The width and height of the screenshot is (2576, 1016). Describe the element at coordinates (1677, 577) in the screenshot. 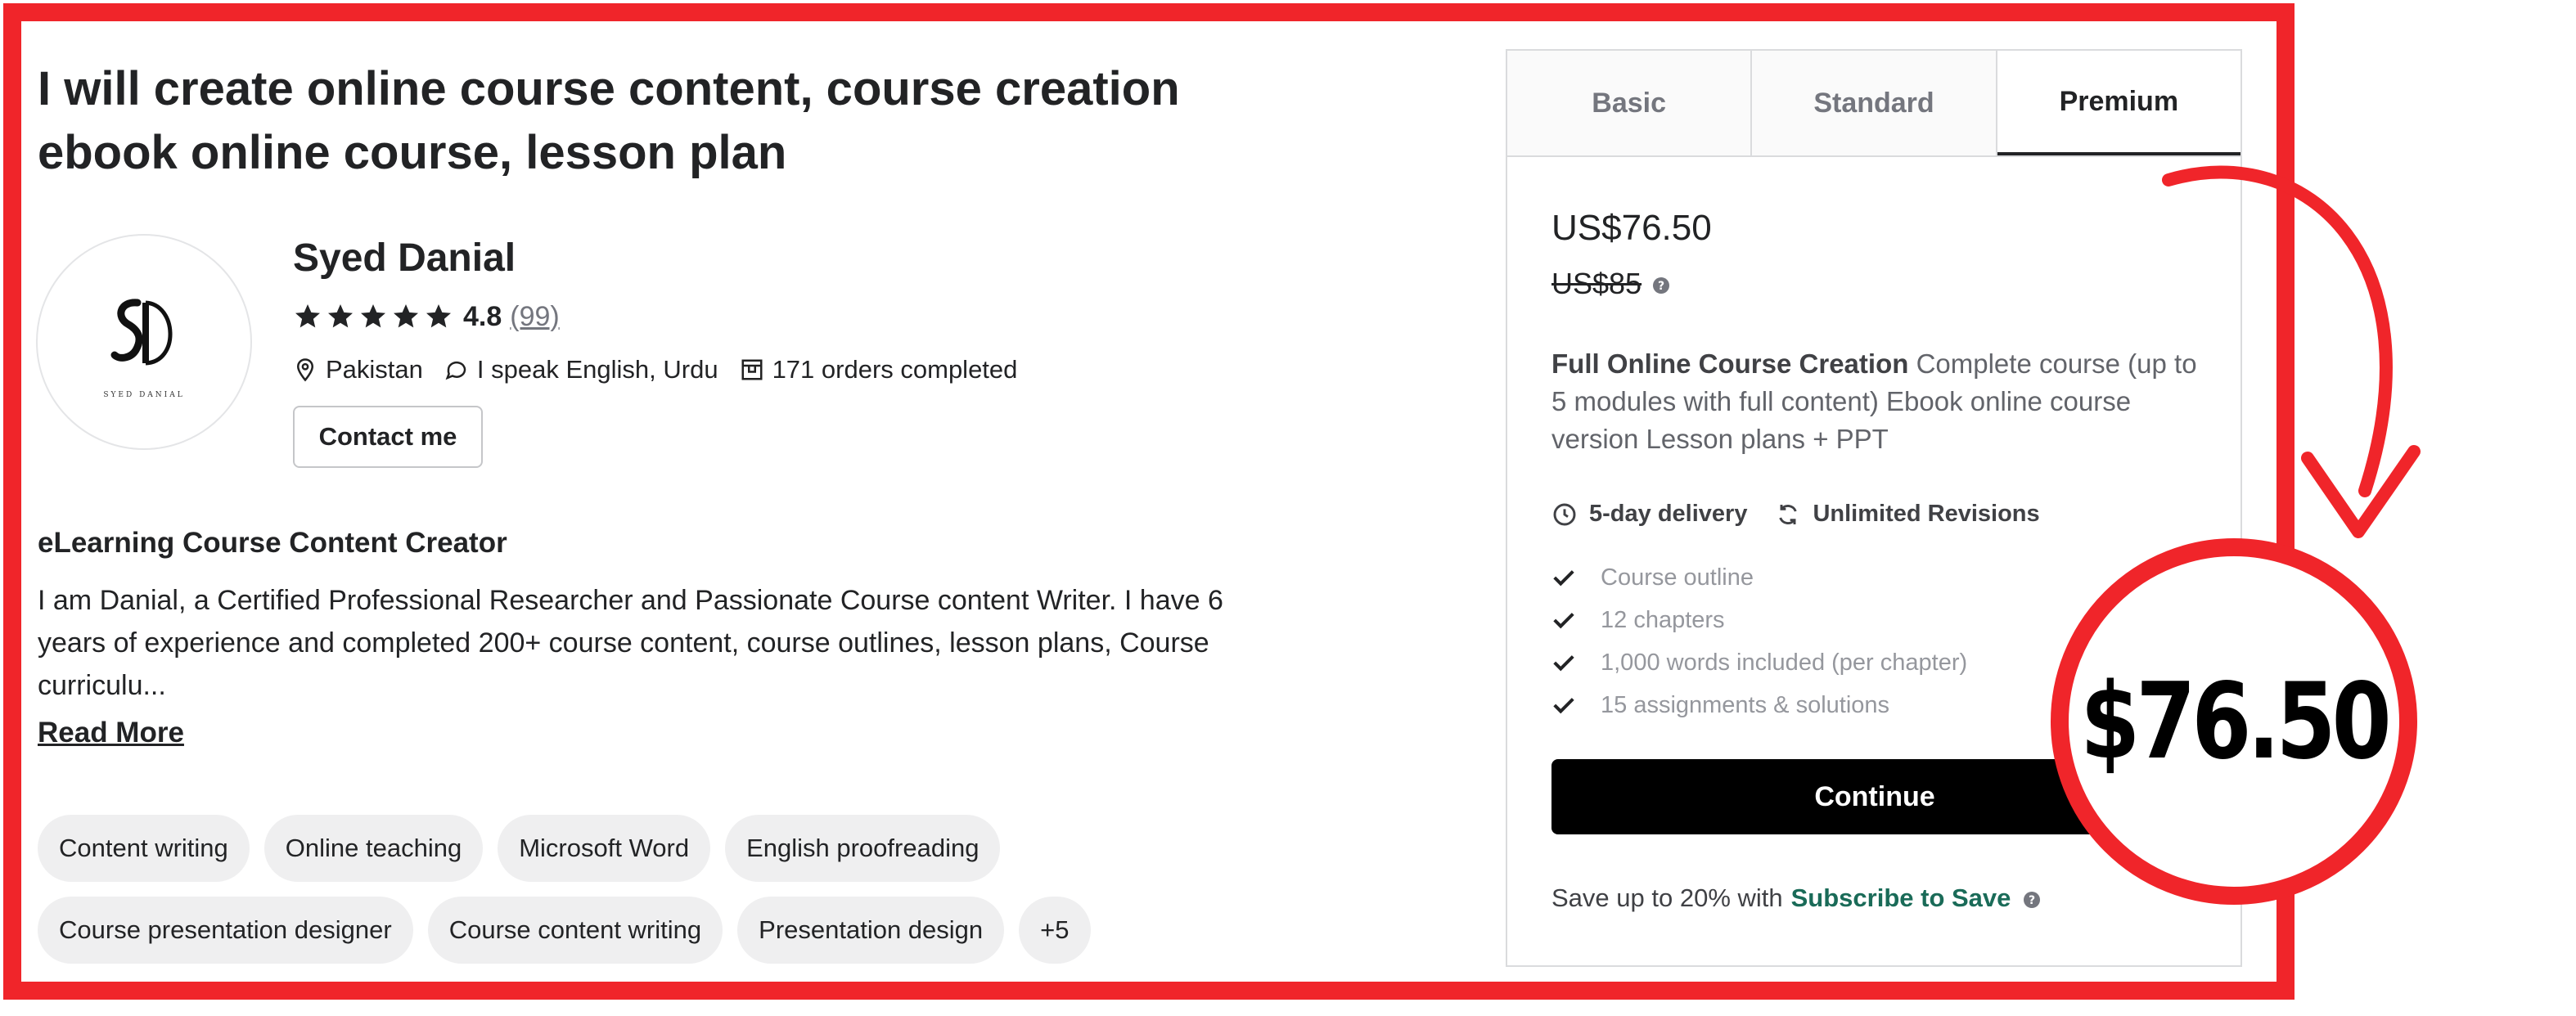

I see `feature-text: Course outline` at that location.